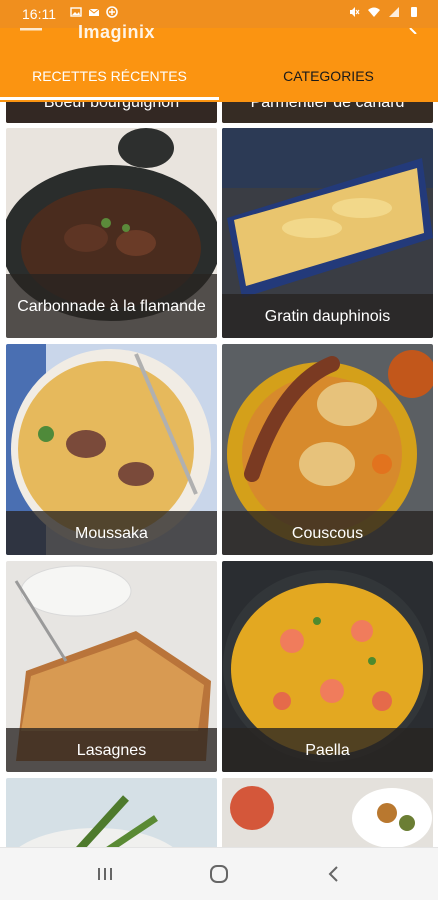  I want to click on recipe-name: Lasagnes, so click(111, 750).